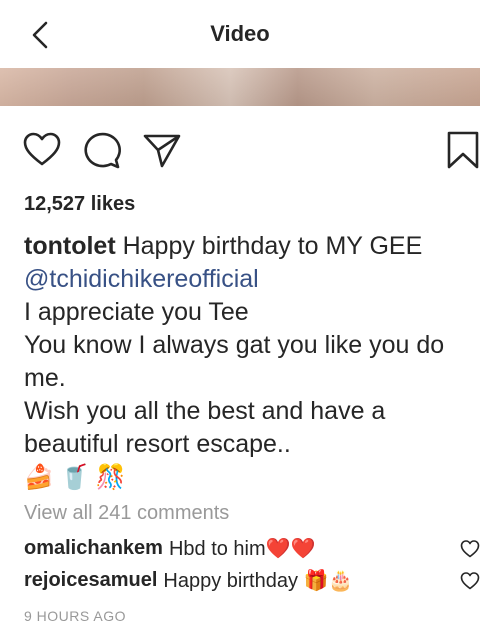 The image size is (480, 622). I want to click on chevron-left-icon, so click(41, 35).